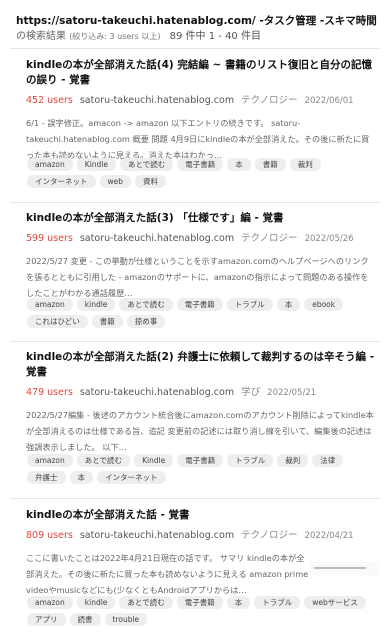 The height and width of the screenshot is (641, 390). Describe the element at coordinates (49, 535) in the screenshot. I see `bookmark-users: 809 users` at that location.